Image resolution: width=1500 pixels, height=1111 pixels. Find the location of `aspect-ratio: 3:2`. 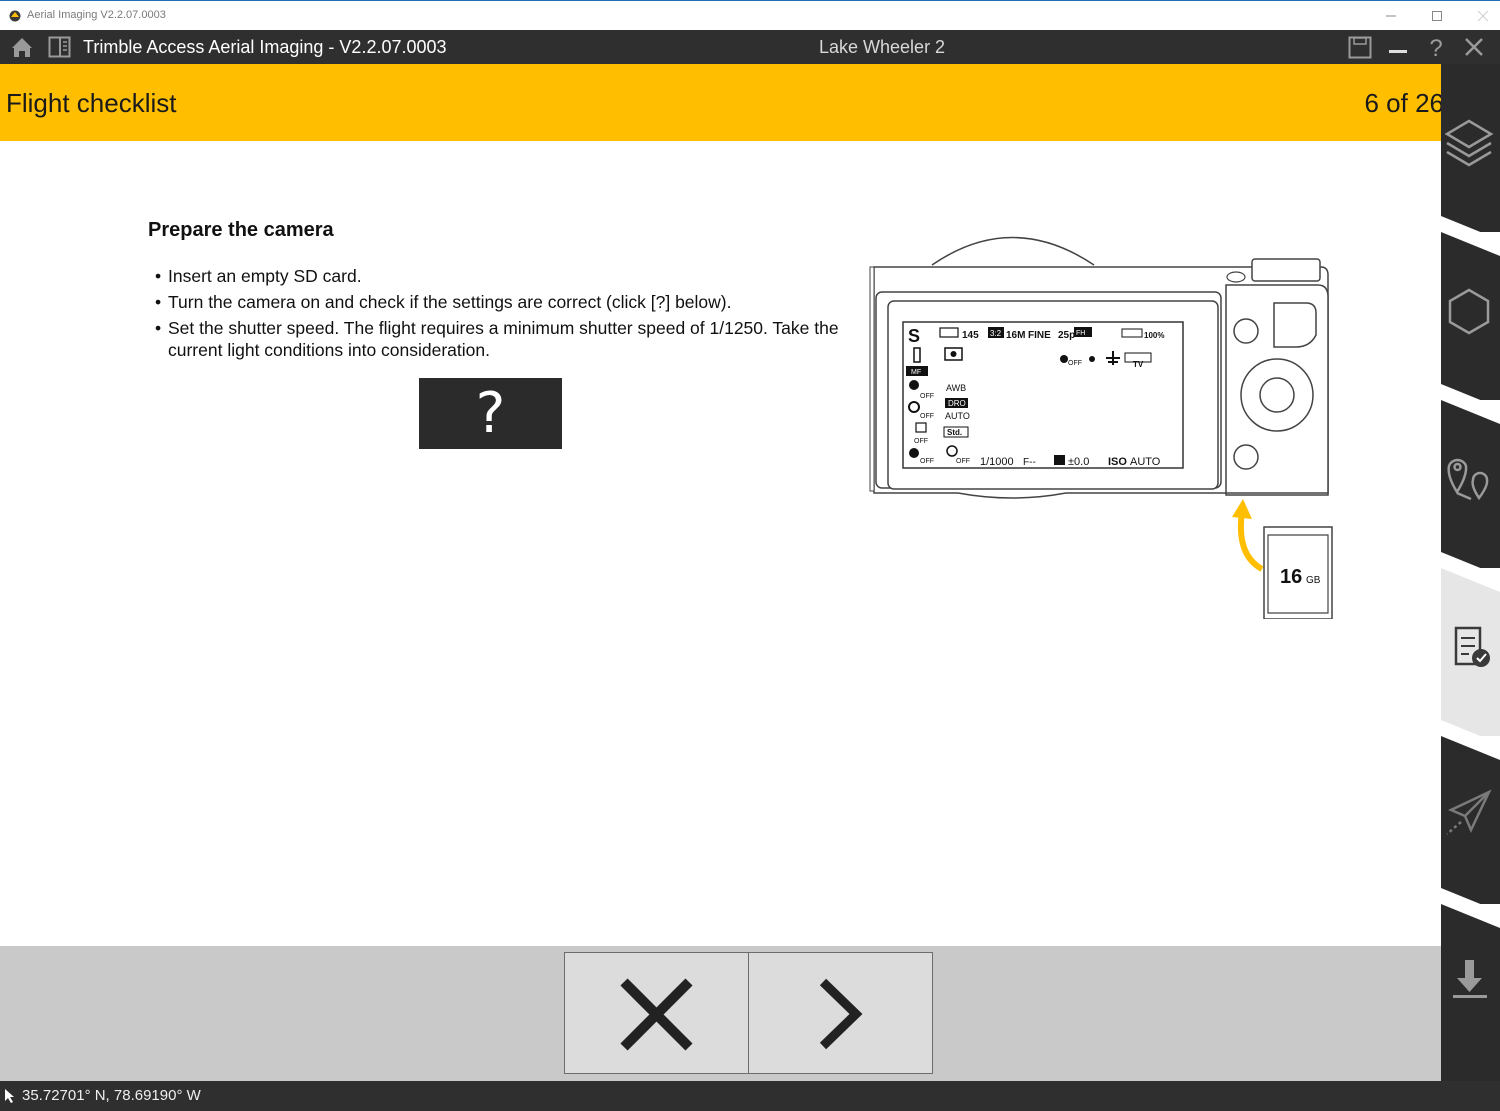

aspect-ratio: 3:2 is located at coordinates (996, 333).